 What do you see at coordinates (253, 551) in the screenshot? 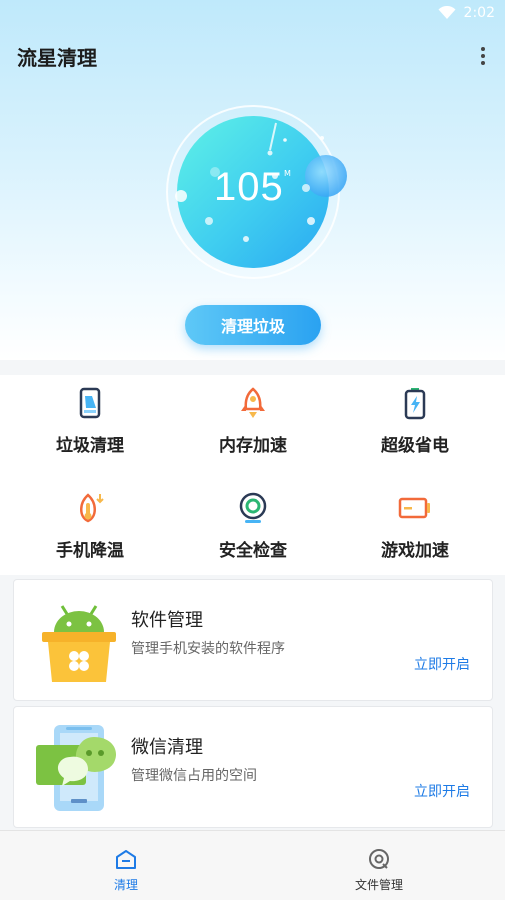
I see `feature-label: 安全检查` at bounding box center [253, 551].